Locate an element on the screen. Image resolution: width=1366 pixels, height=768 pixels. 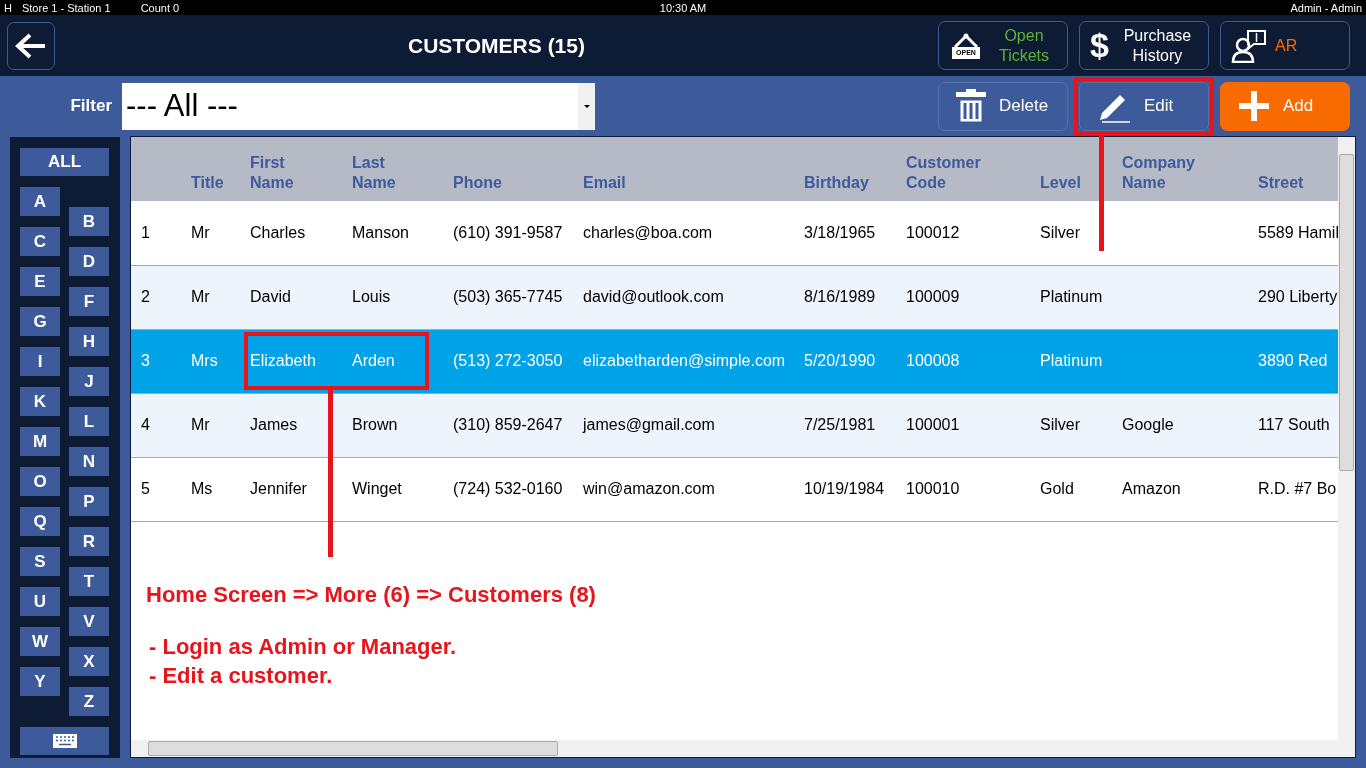
vertical-scrollbar is located at coordinates (1346, 438).